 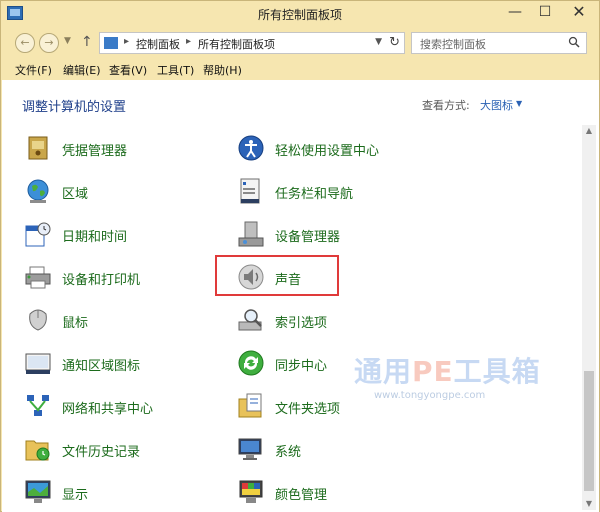 What do you see at coordinates (129, 150) in the screenshot?
I see `control-item-credential-manager: 凭据管理器` at bounding box center [129, 150].